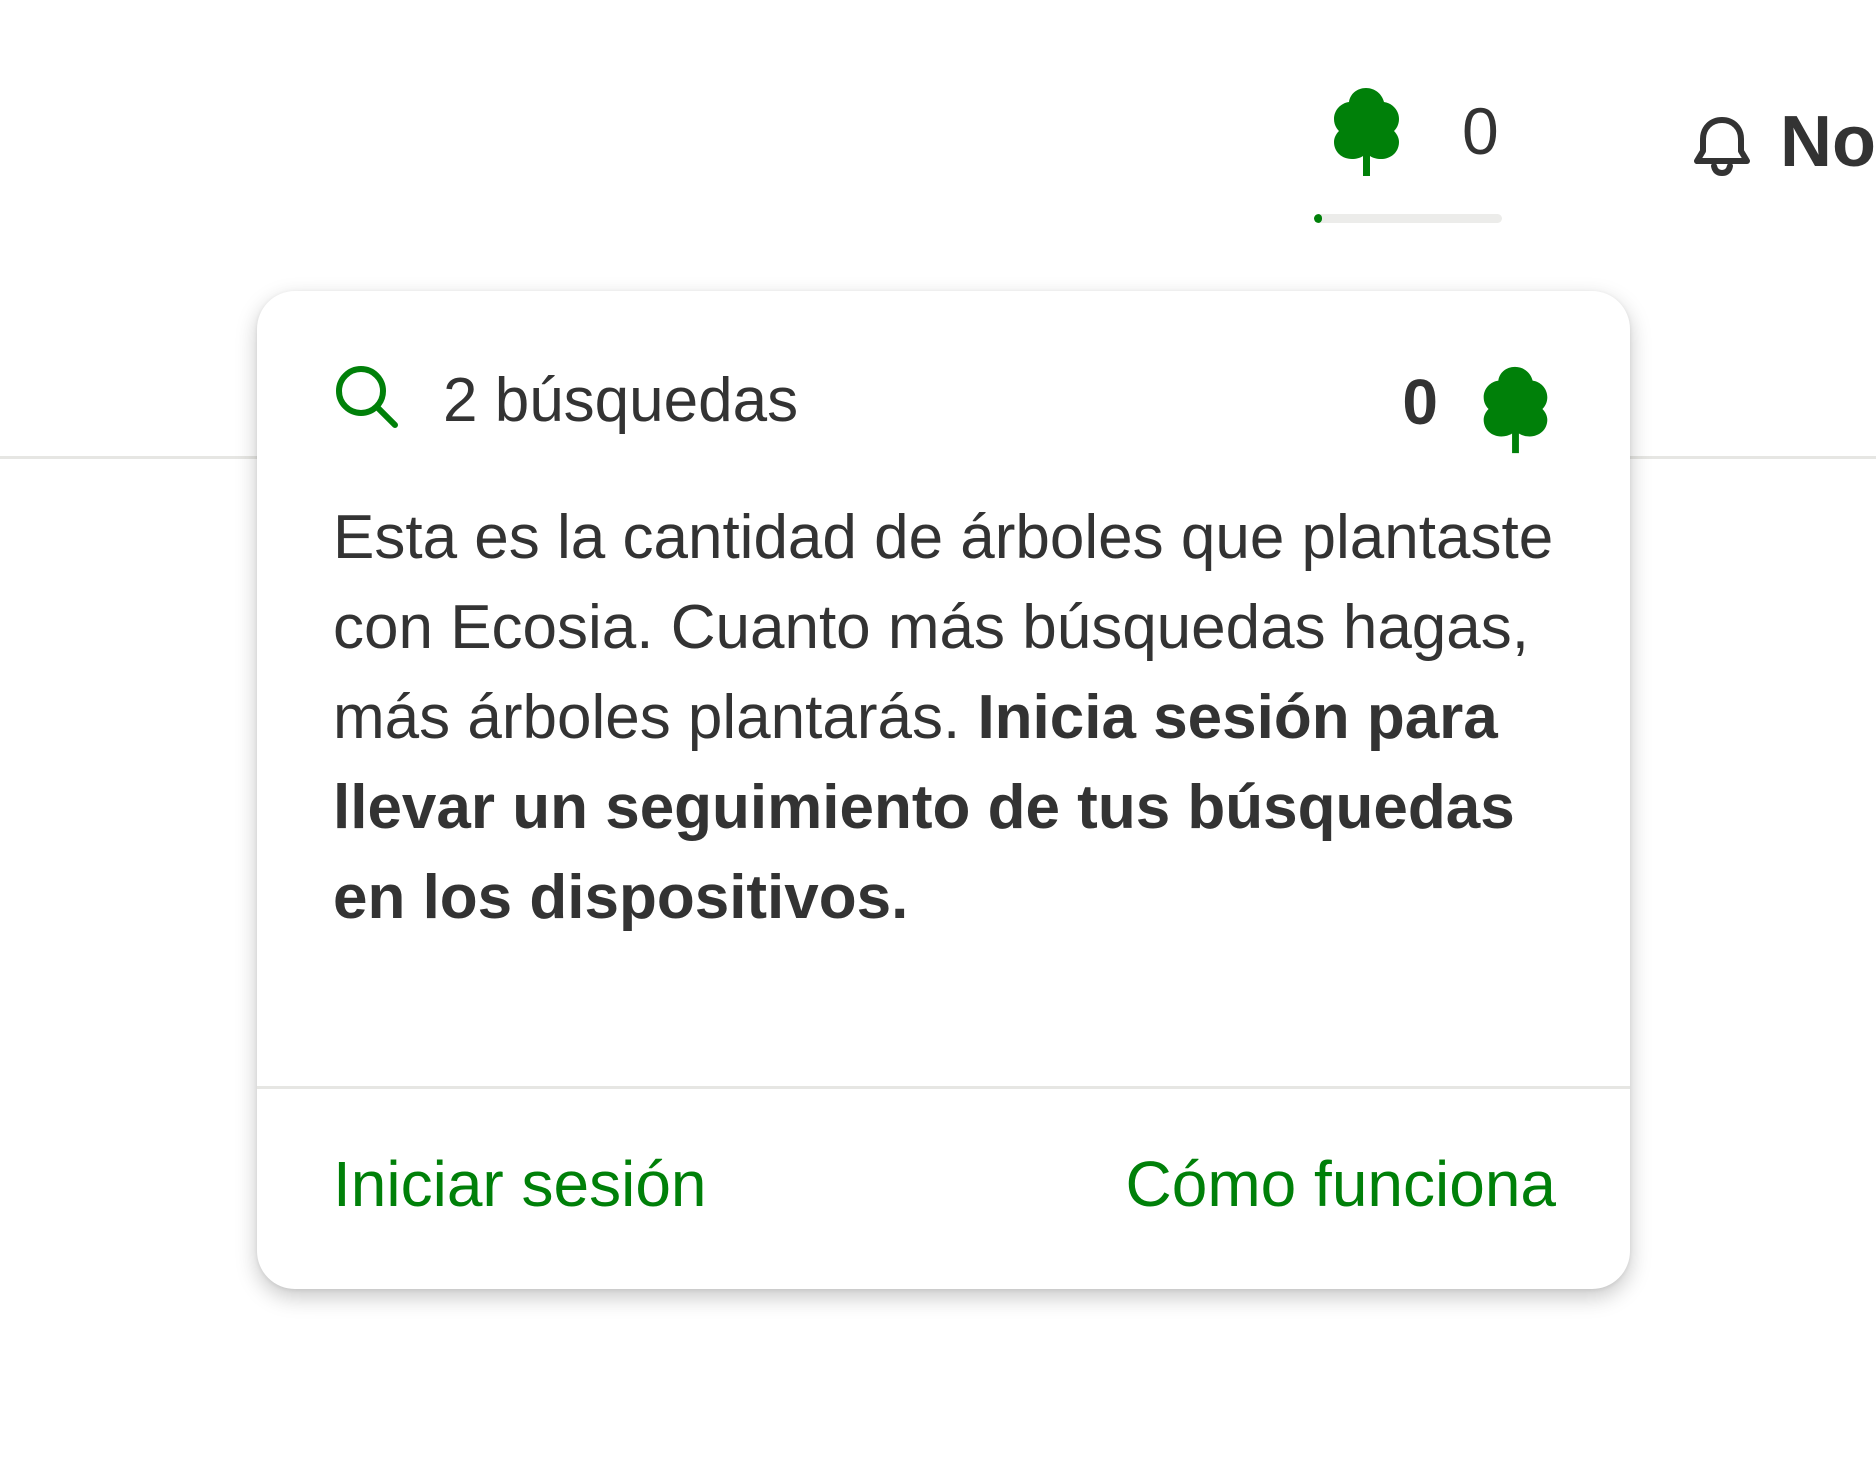  Describe the element at coordinates (621, 400) in the screenshot. I see `search-count: 2 búsquedas` at that location.